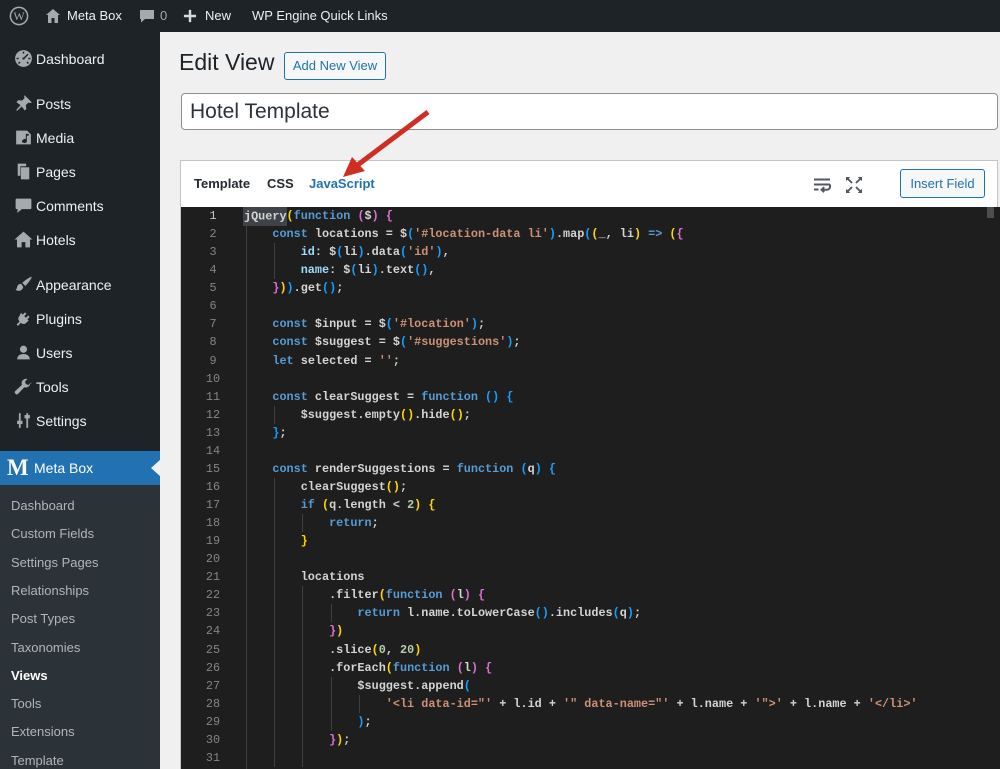  Describe the element at coordinates (19, 16) in the screenshot. I see `svg-text: W` at that location.